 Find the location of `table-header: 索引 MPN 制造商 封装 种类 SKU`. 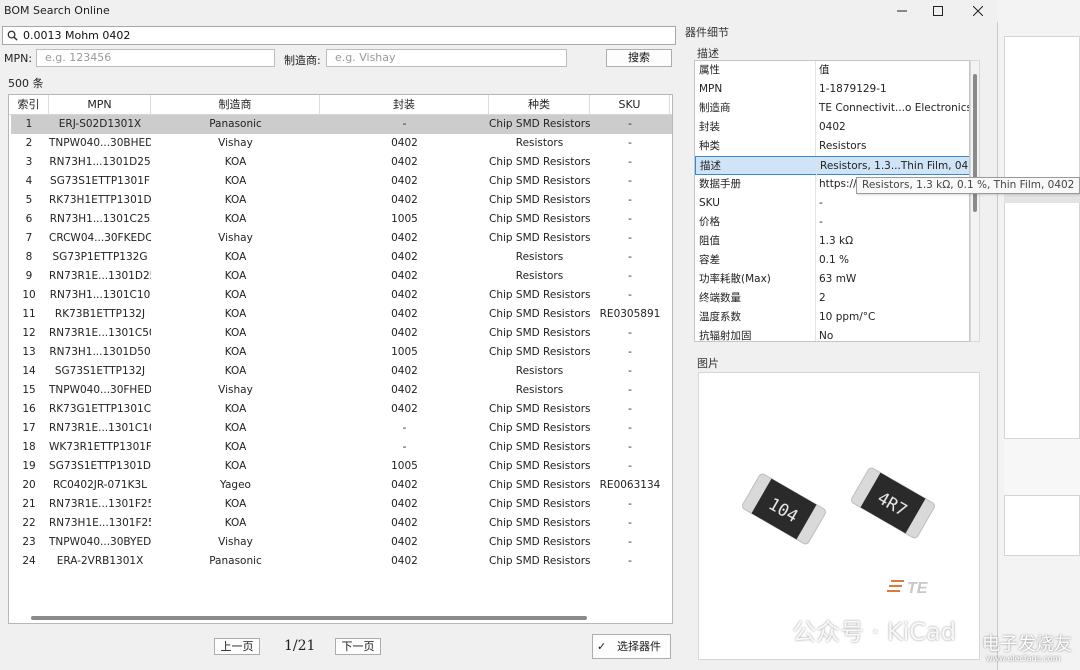

table-header: 索引 MPN 制造商 封装 种类 SKU is located at coordinates (340, 105).